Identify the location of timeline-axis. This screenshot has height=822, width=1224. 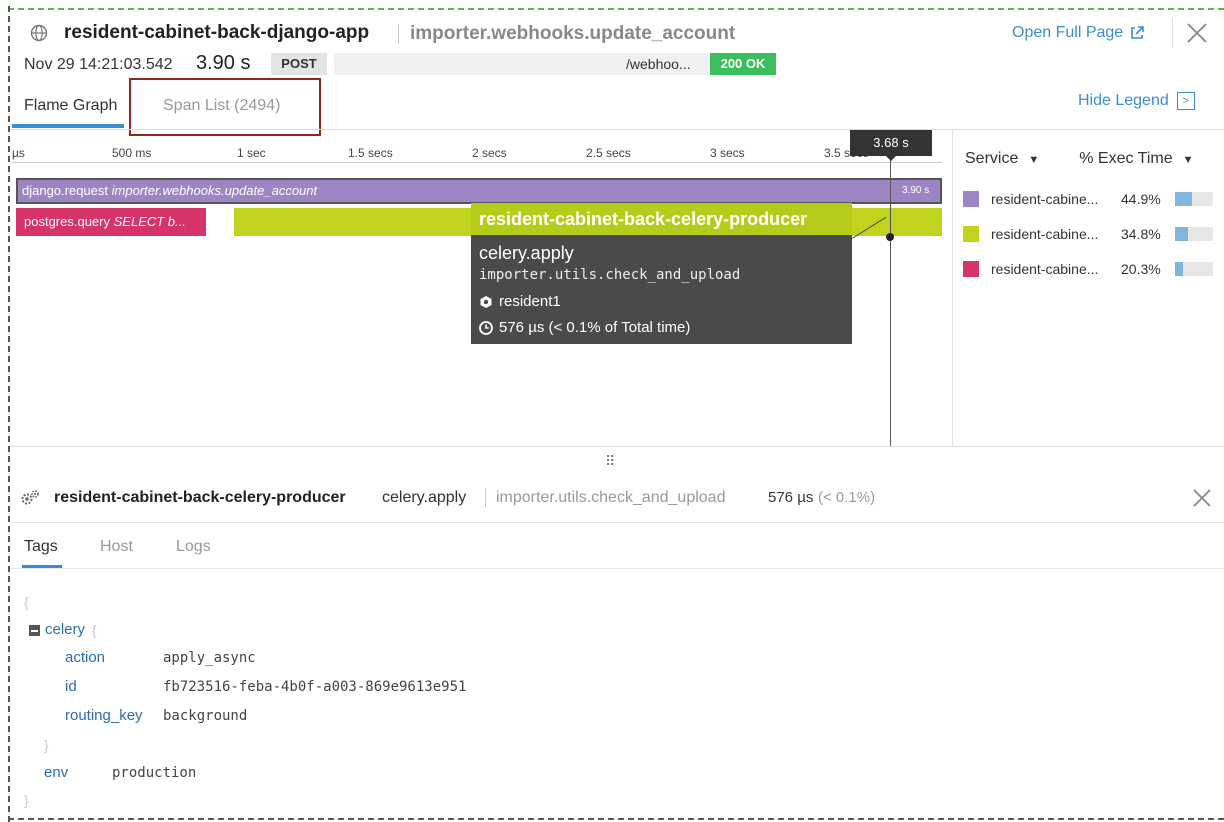
(477, 162).